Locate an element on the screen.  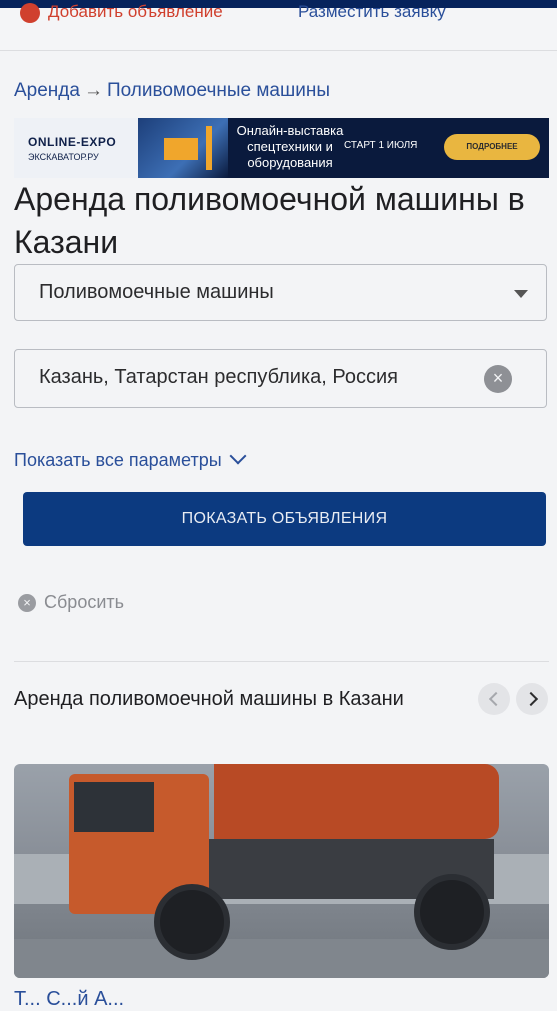
crane-illustration is located at coordinates (181, 149).